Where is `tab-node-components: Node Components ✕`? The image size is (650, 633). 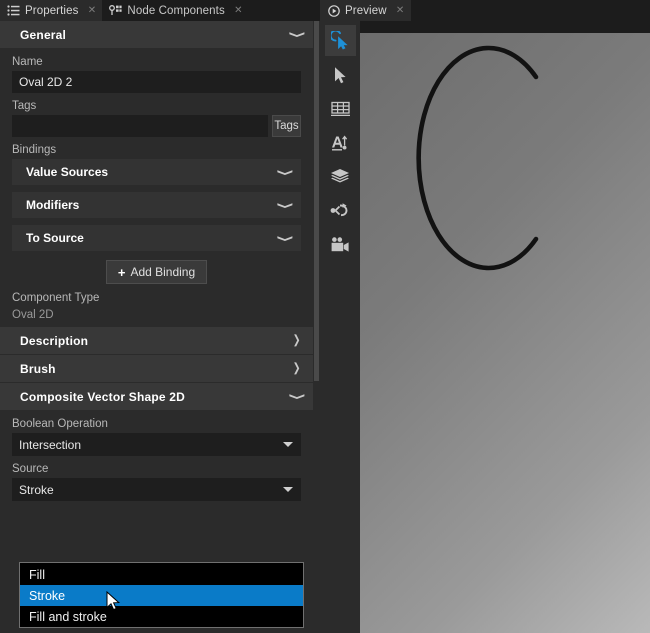 tab-node-components: Node Components ✕ is located at coordinates (175, 10).